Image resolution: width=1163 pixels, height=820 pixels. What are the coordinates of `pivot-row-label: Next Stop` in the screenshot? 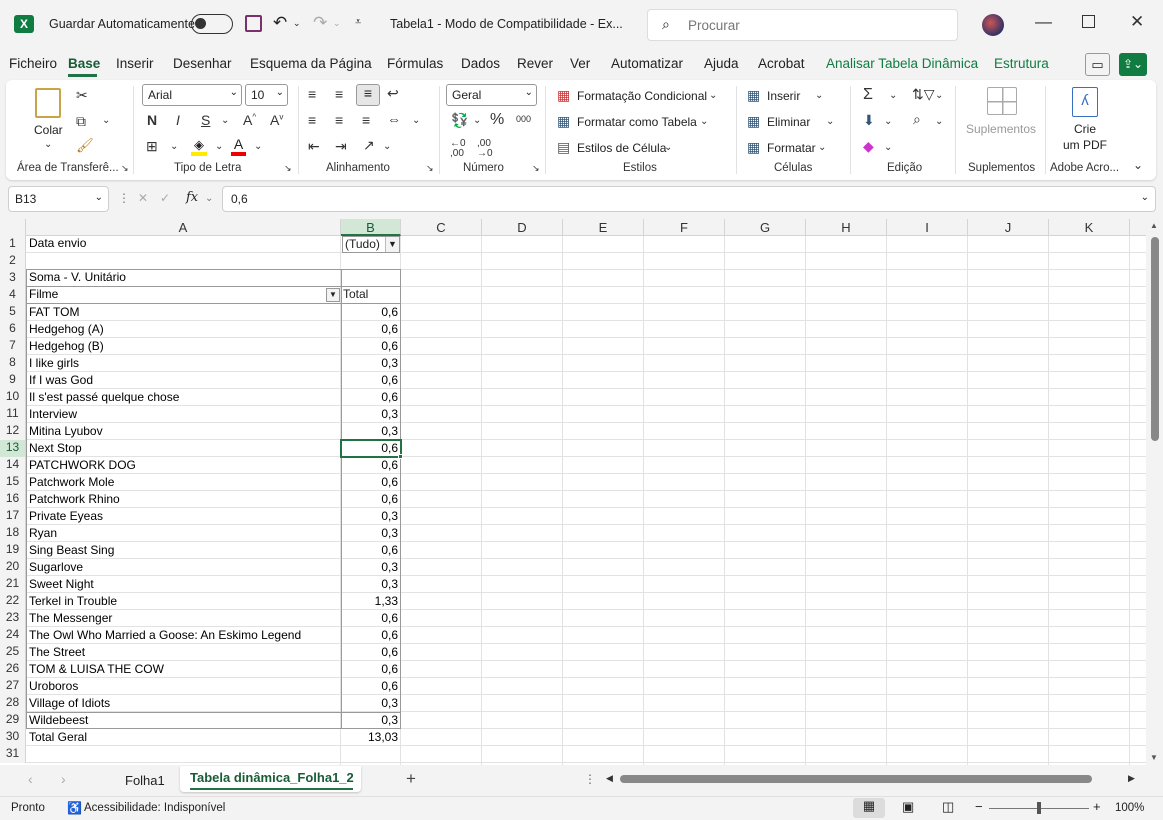 It's located at (55, 448).